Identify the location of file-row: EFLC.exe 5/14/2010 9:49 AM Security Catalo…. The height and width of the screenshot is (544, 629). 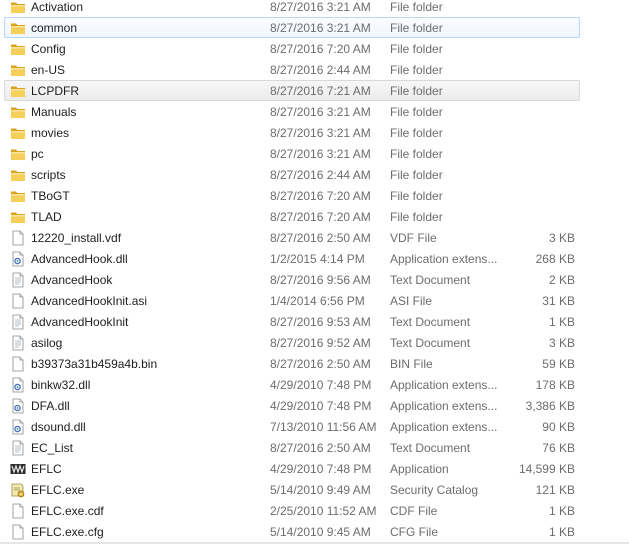
(292, 489).